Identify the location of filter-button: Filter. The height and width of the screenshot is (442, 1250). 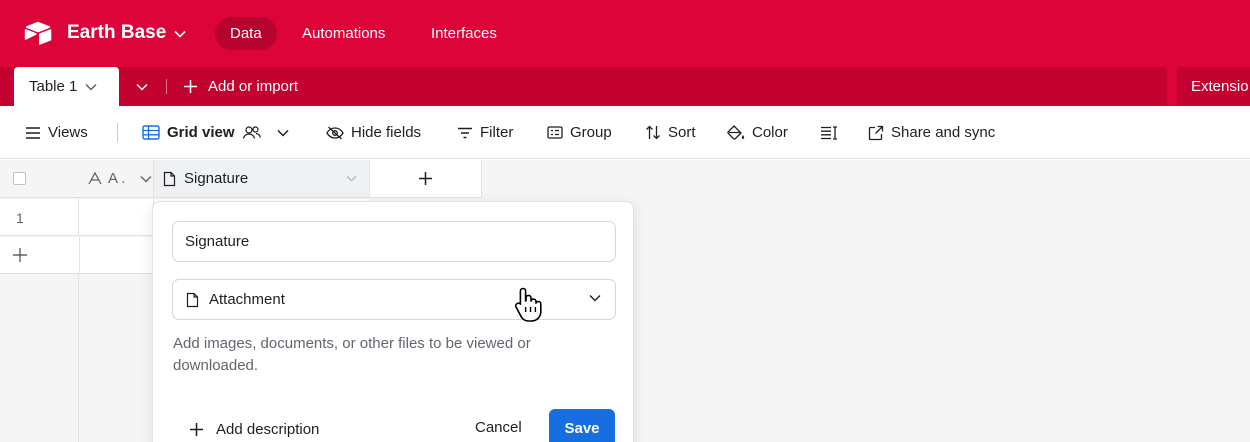
(485, 132).